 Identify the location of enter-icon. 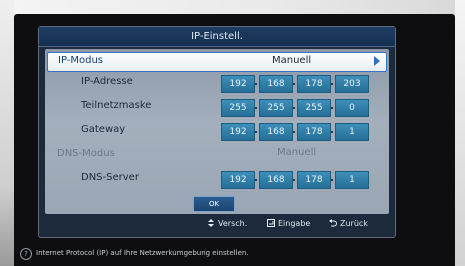
(271, 223).